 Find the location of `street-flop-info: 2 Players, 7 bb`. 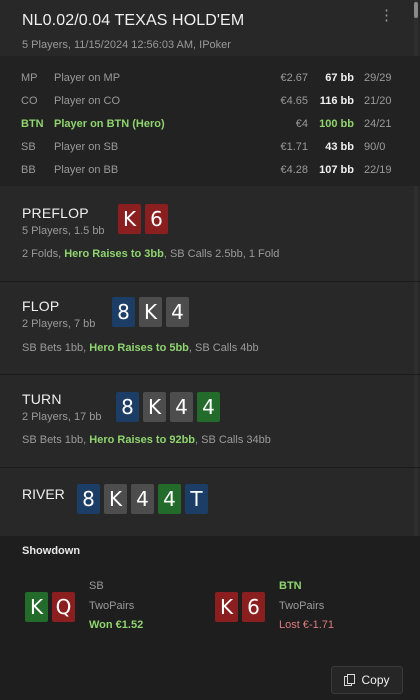

street-flop-info: 2 Players, 7 bb is located at coordinates (59, 324).